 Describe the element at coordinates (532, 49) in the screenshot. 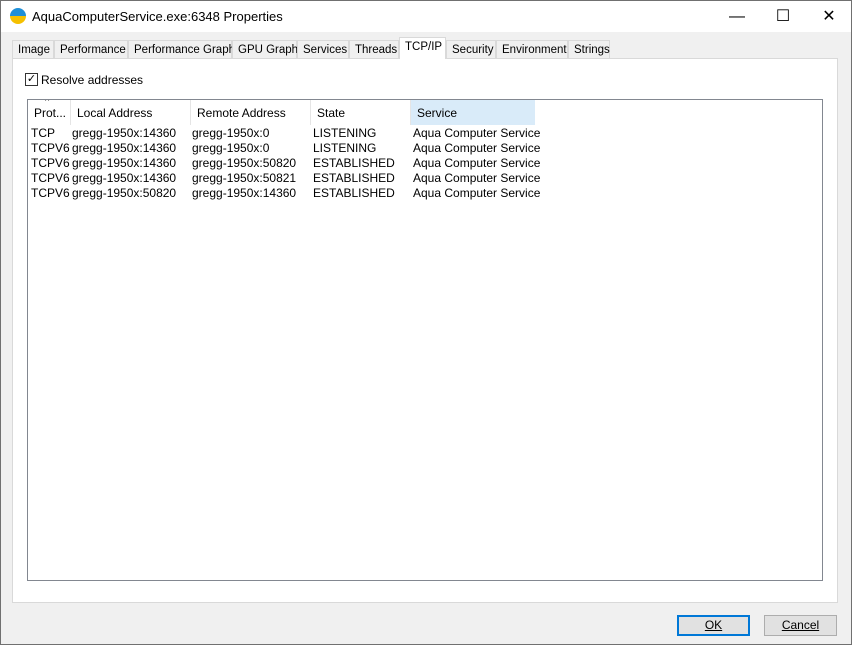

I see `tab-environment: Environment` at that location.